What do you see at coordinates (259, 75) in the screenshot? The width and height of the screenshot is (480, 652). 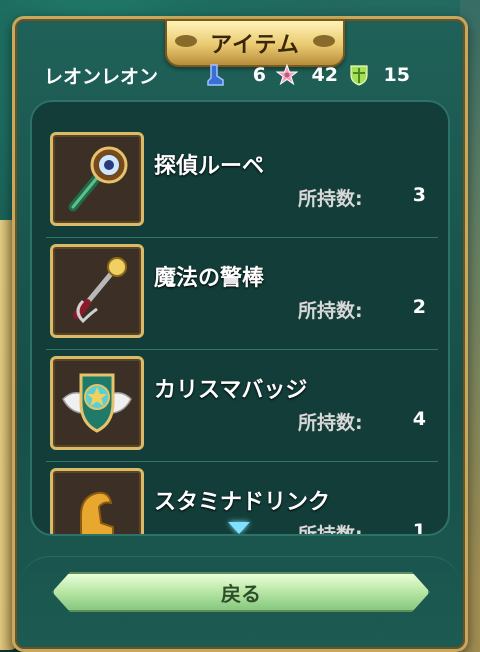 I see `stat-value: 6` at bounding box center [259, 75].